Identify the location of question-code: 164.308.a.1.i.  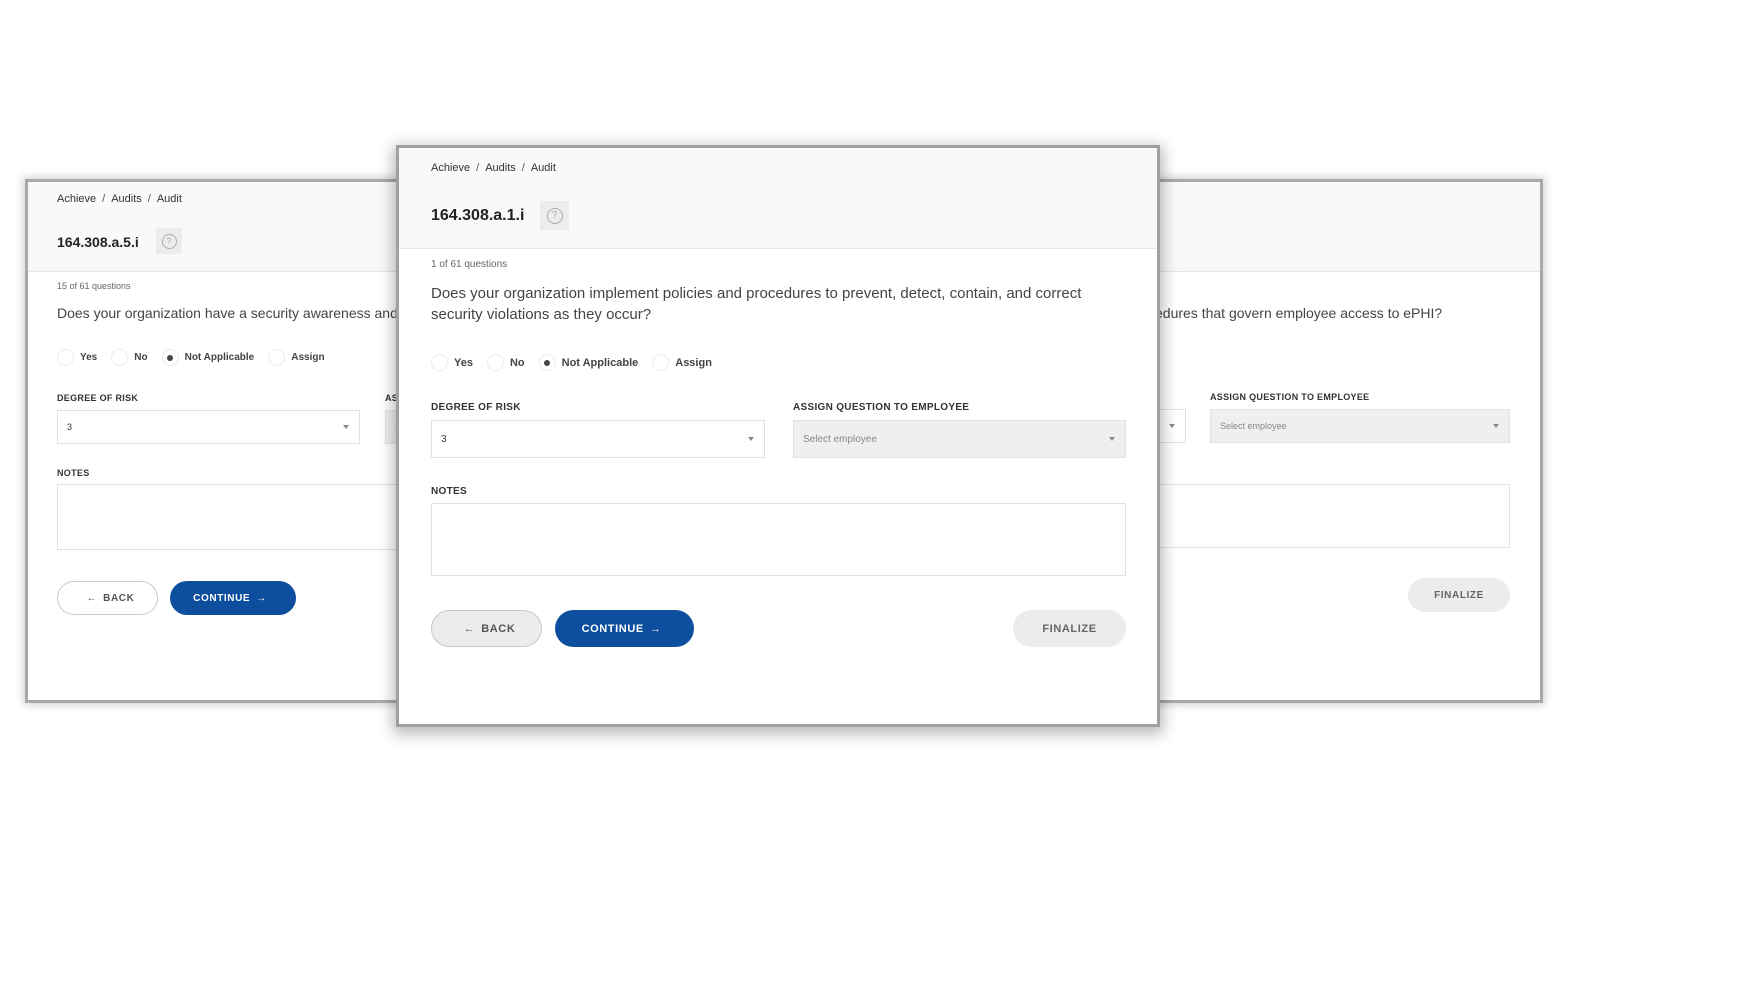
(478, 215).